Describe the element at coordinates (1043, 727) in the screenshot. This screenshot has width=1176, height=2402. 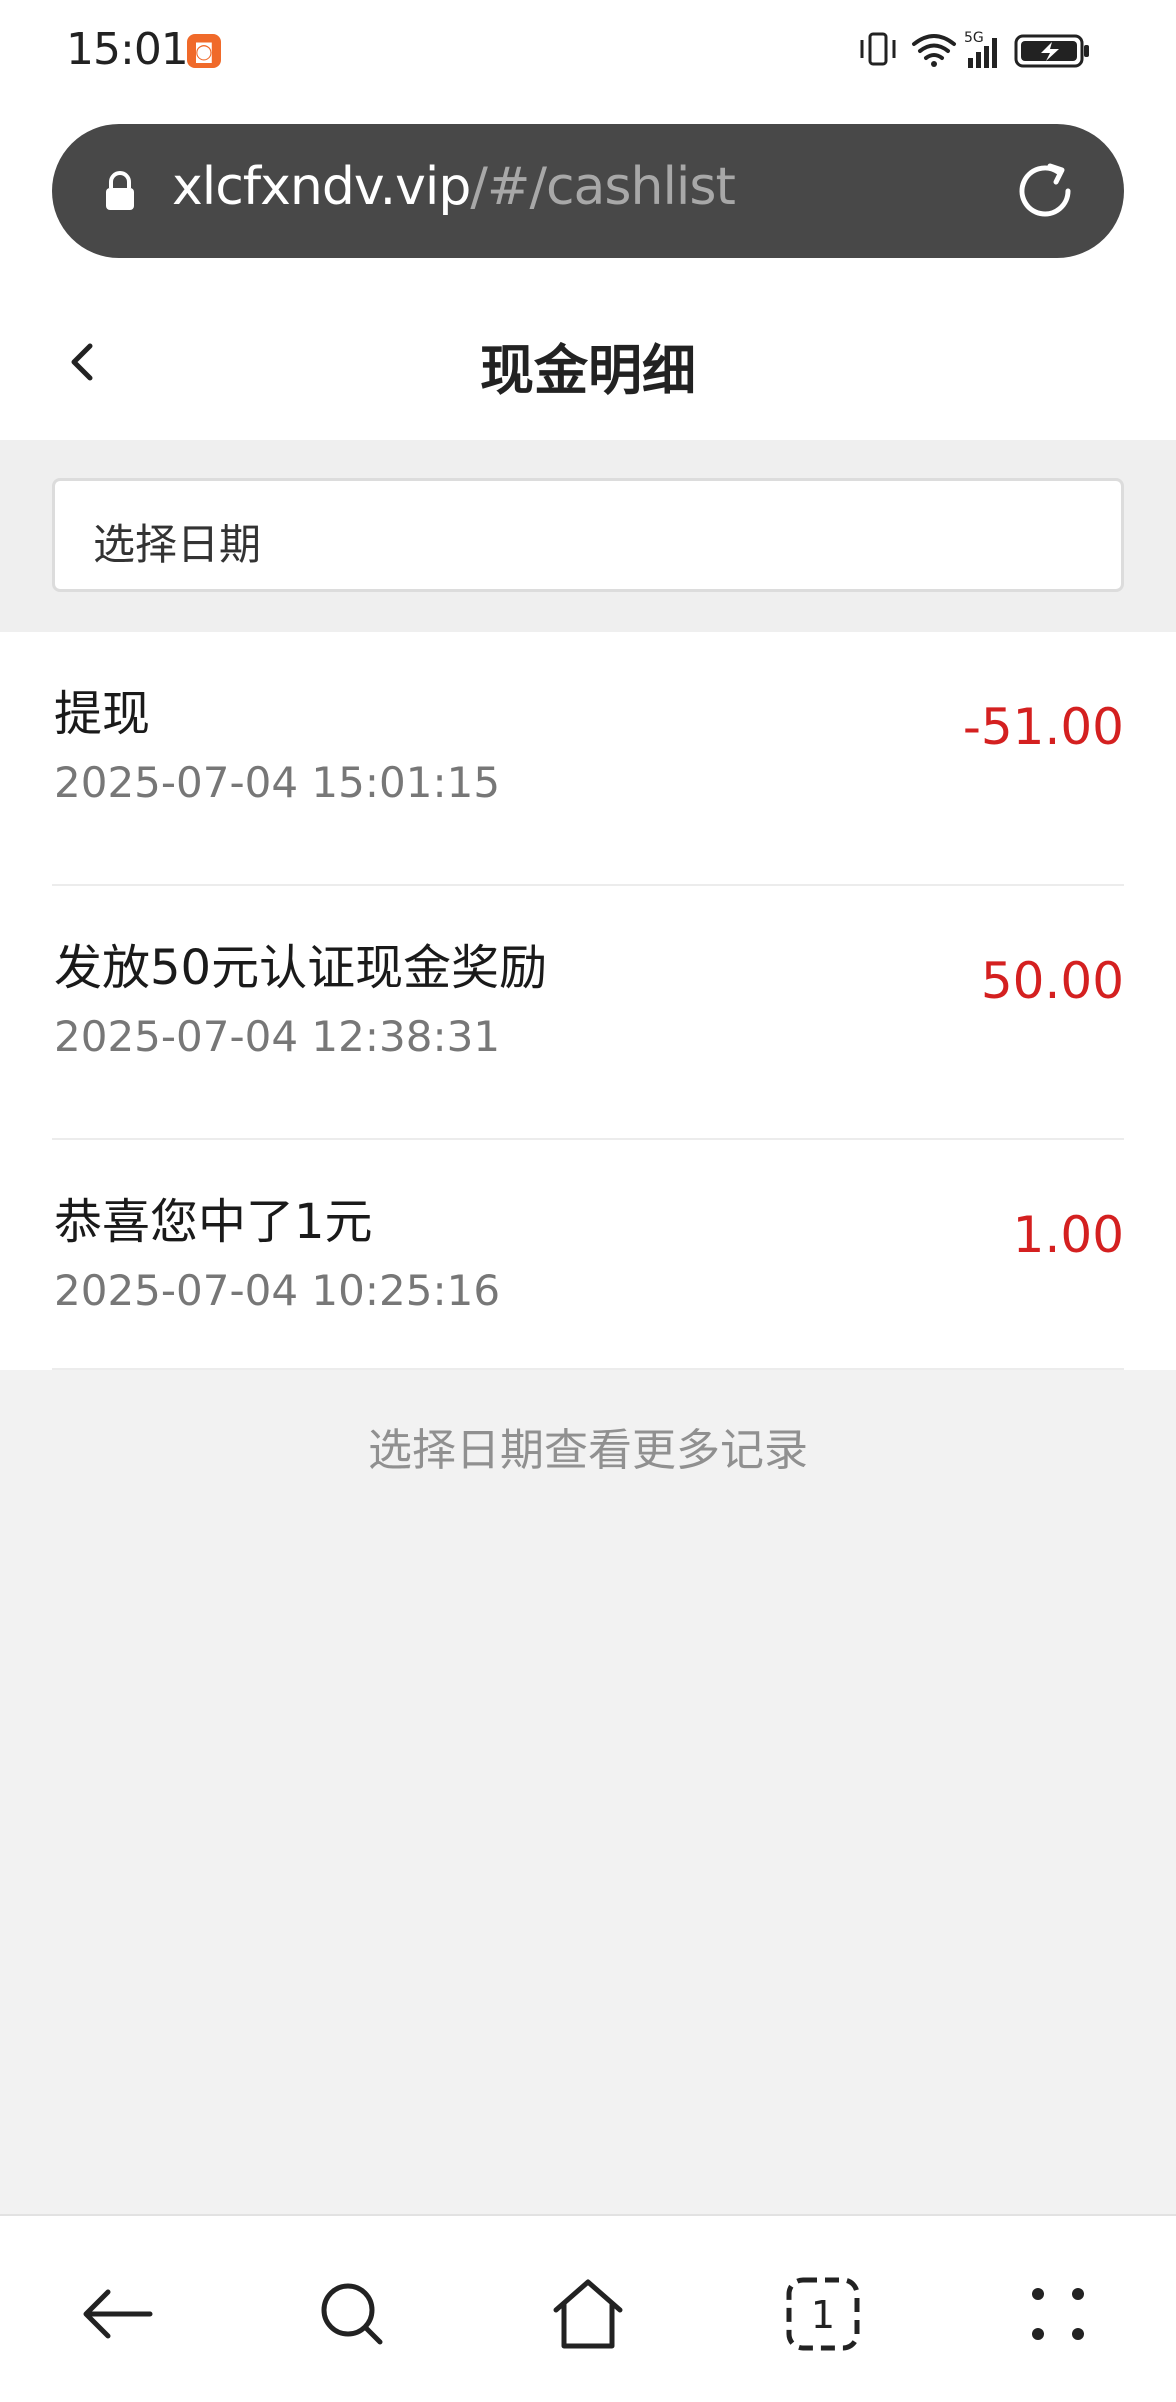
I see `record-amount: -51.00` at that location.